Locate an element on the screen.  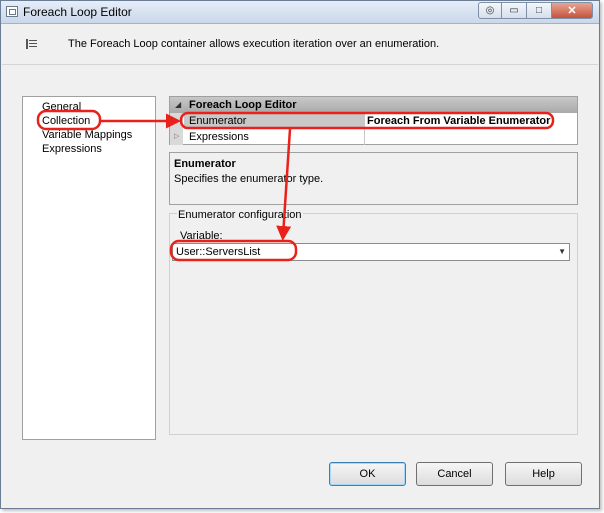
window-controls: ◎ ▭ □ ✕ is located at coordinates (535, 11).